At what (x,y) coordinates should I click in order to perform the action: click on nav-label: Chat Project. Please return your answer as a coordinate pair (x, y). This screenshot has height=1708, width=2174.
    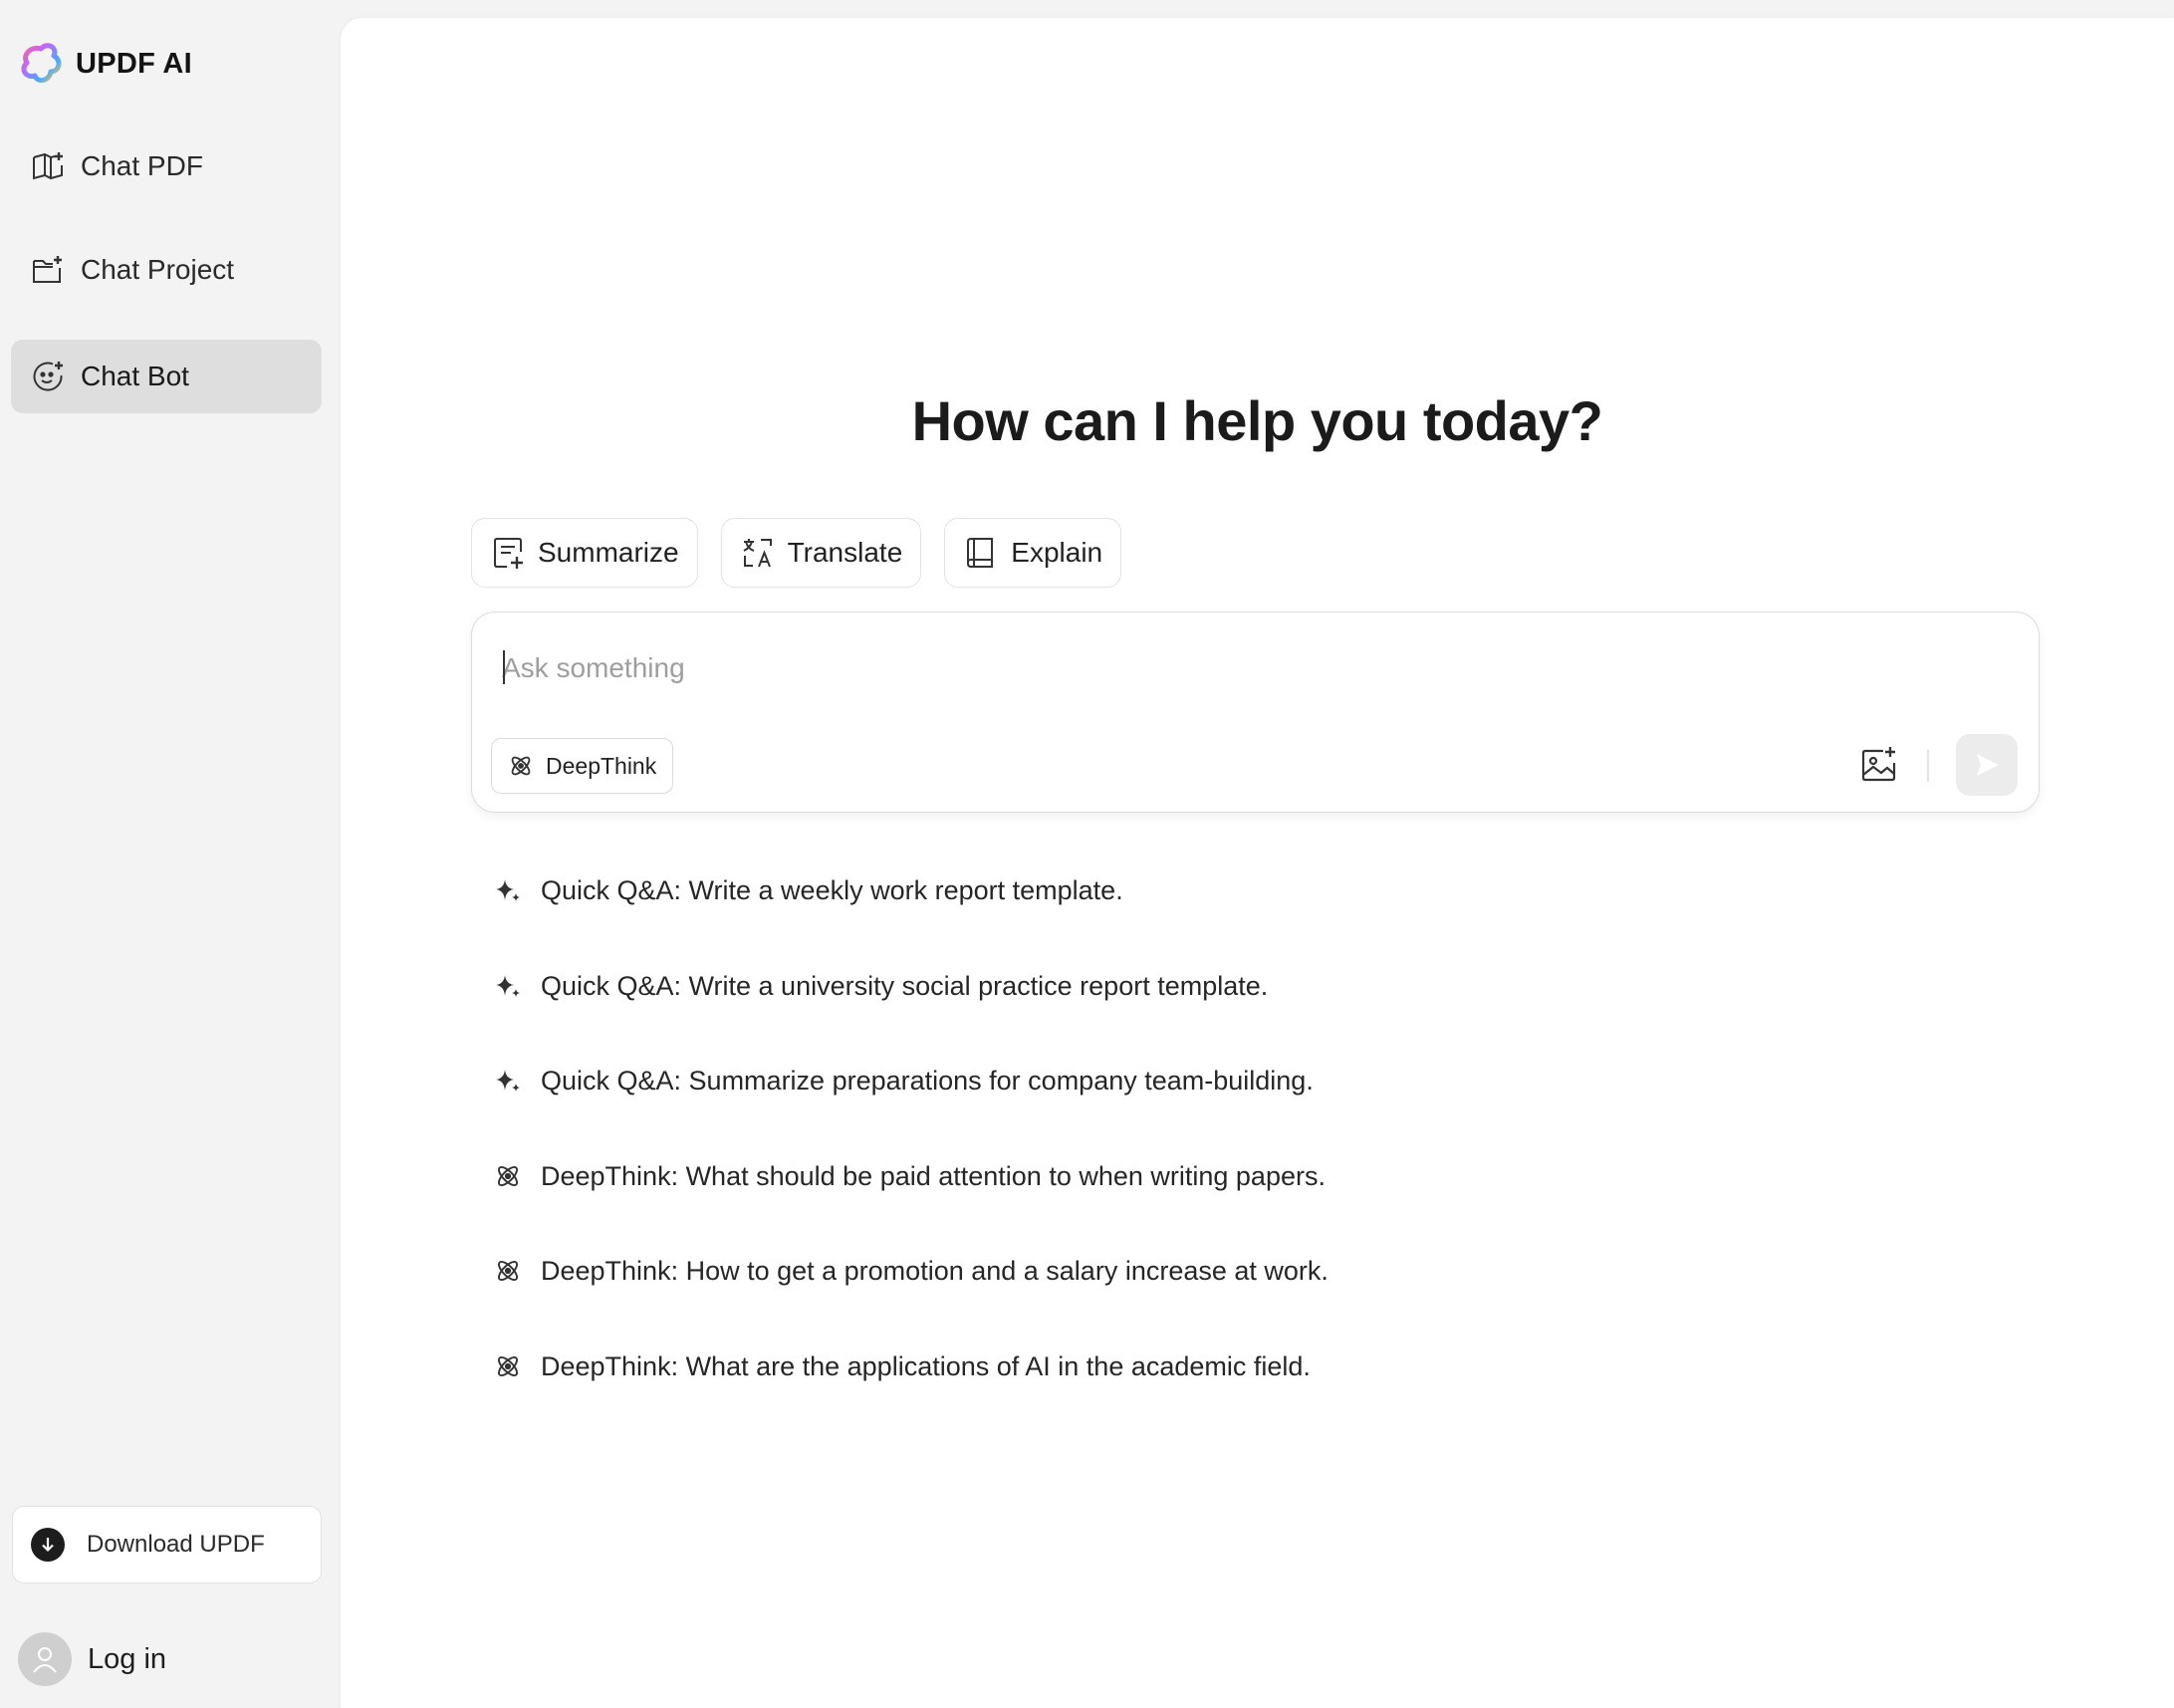
    Looking at the image, I should click on (158, 269).